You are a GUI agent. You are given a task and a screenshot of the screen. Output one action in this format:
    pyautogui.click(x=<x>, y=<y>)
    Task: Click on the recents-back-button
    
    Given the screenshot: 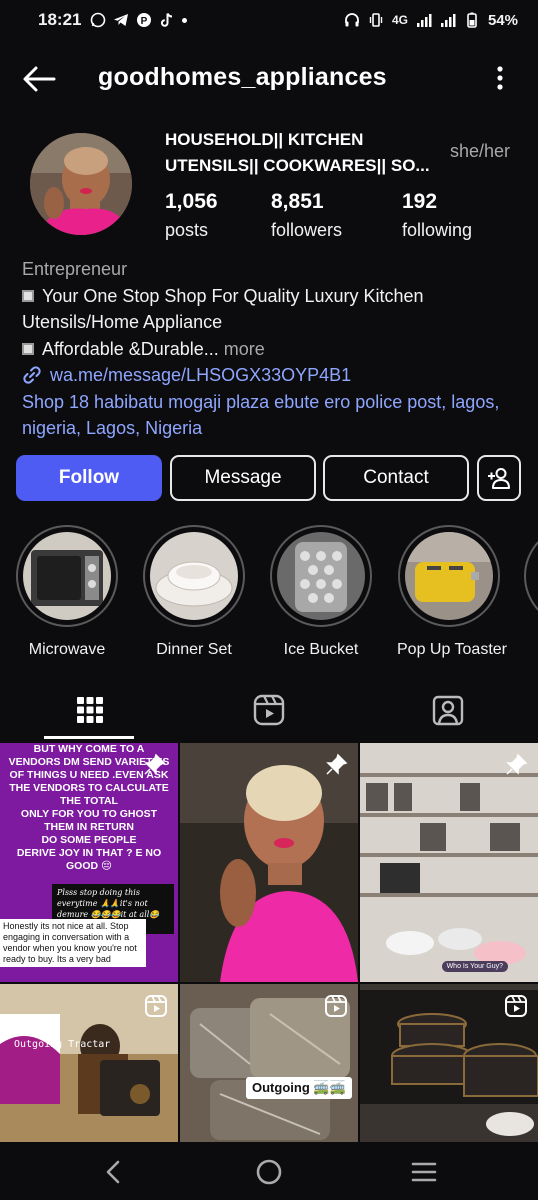 What is the action you would take?
    pyautogui.click(x=113, y=1172)
    